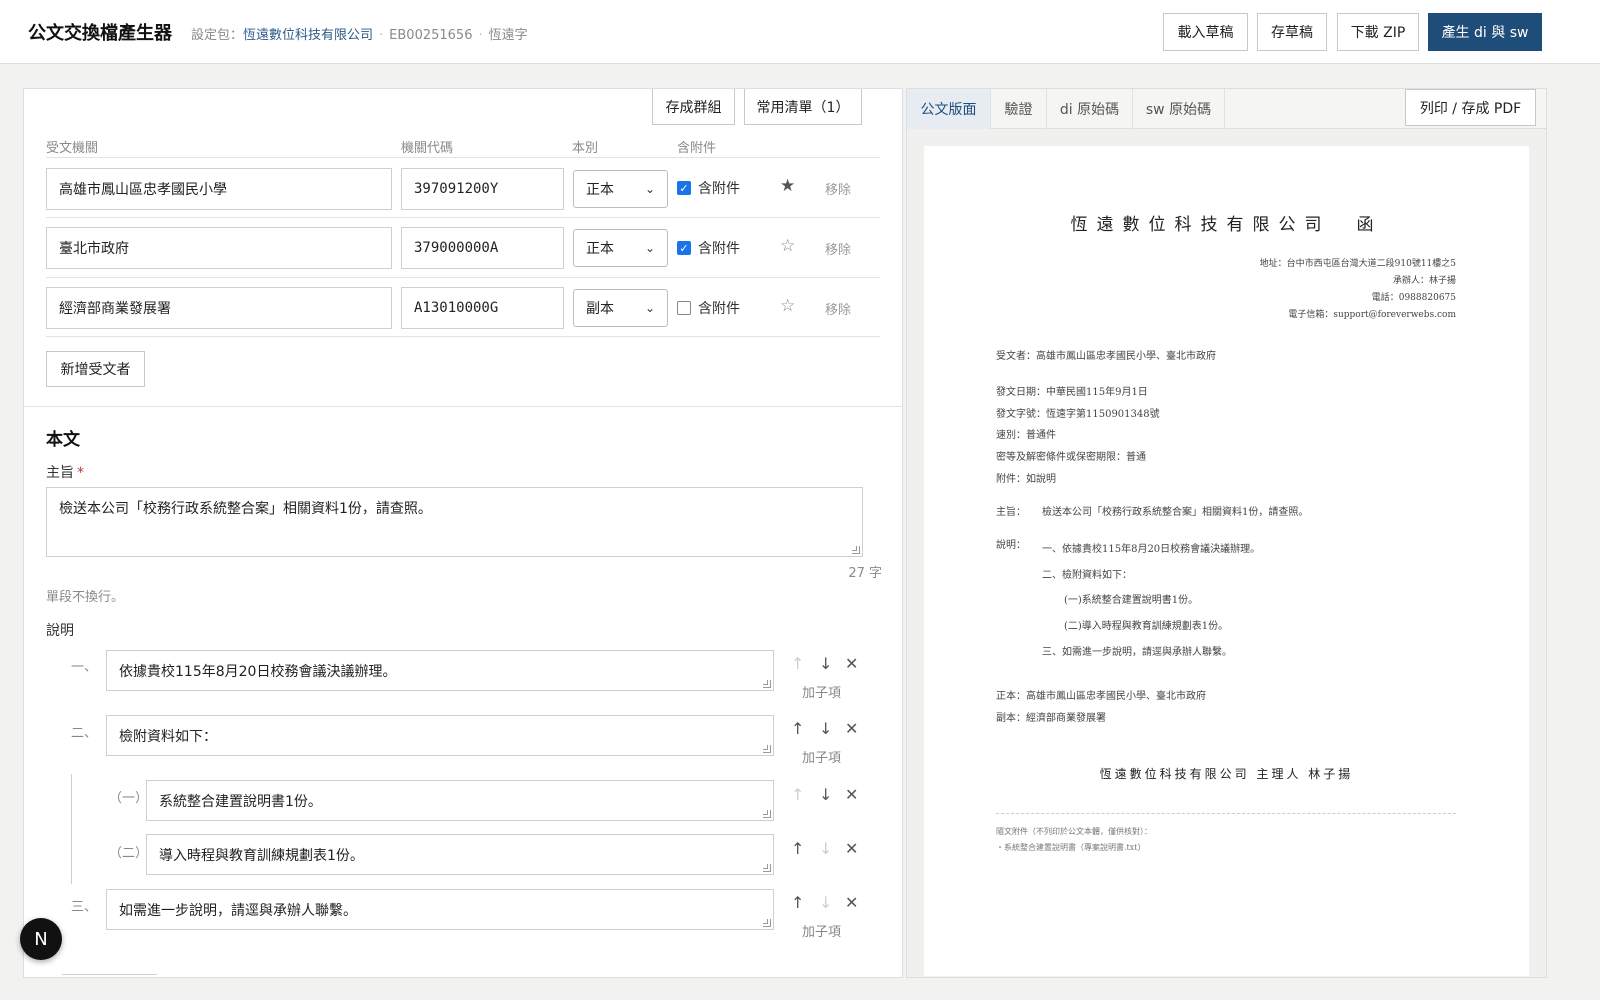  What do you see at coordinates (803, 107) in the screenshot?
I see `common-list-button: 常用清單（1）` at bounding box center [803, 107].